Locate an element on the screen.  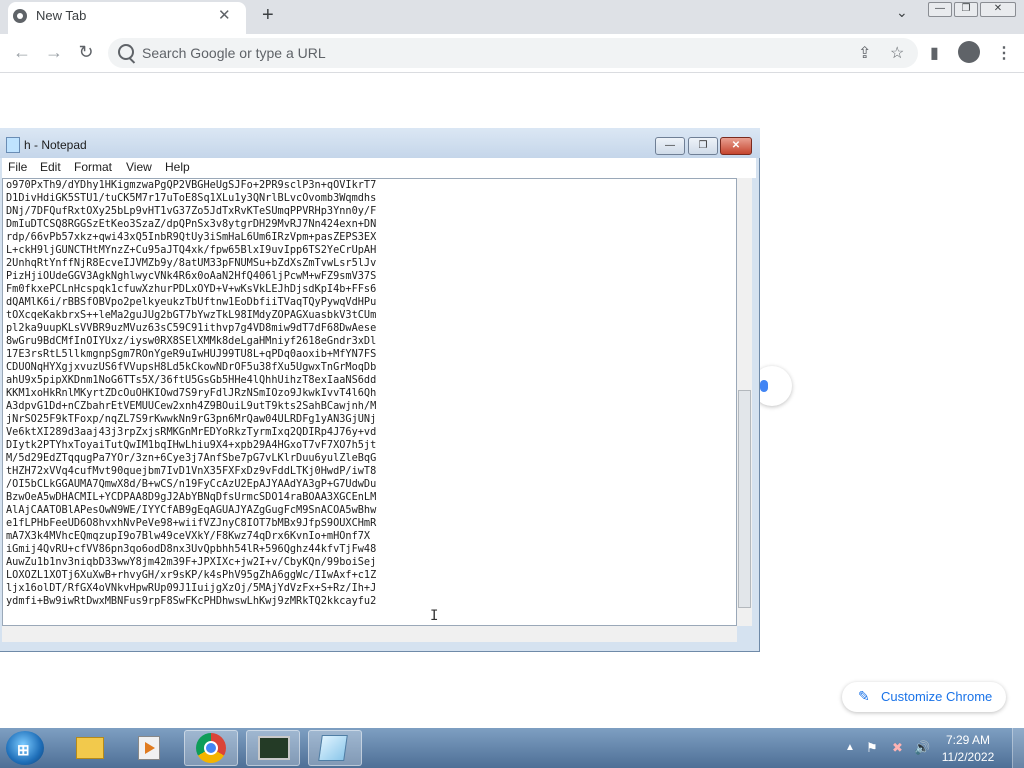
menu-view: View is located at coordinates (139, 167).